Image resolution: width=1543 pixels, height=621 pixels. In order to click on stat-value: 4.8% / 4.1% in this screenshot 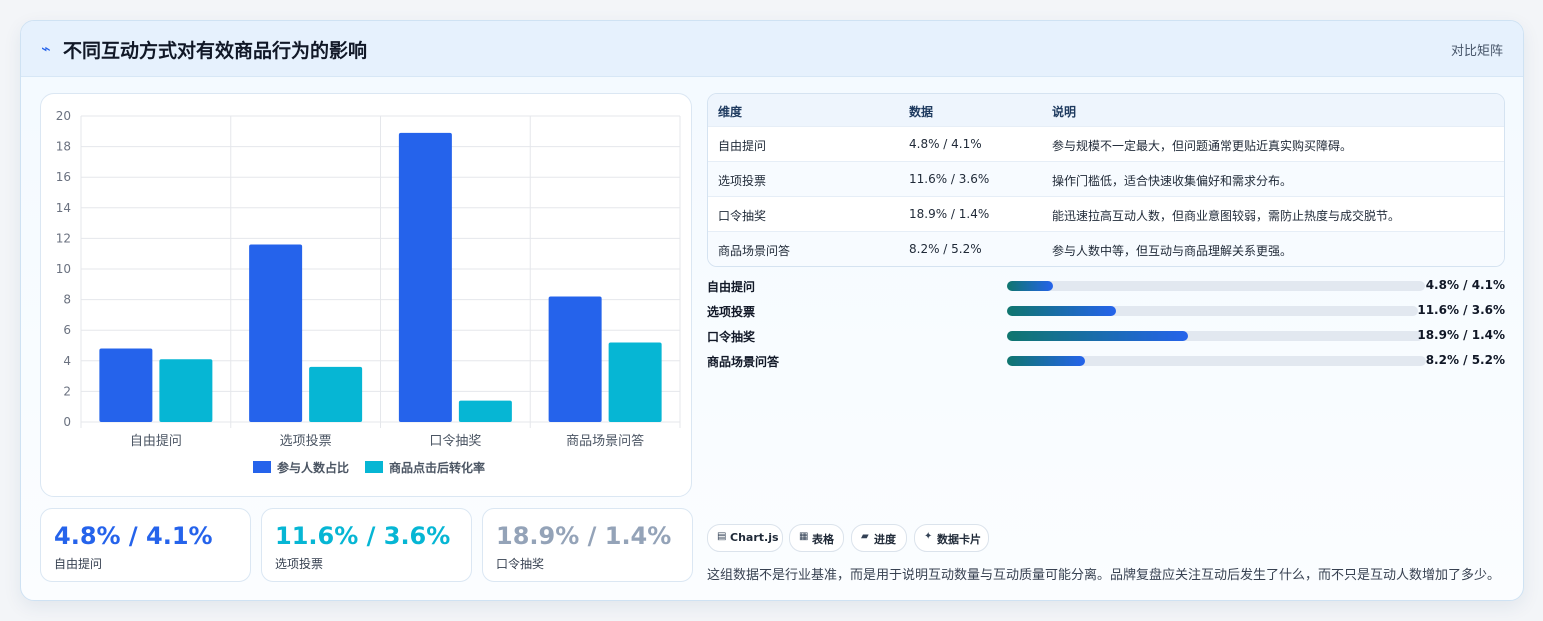, I will do `click(133, 536)`.